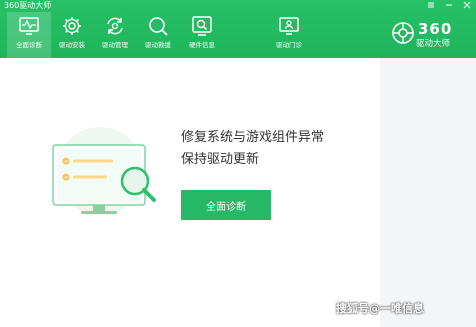 This screenshot has height=327, width=476. I want to click on refresh-gear-icon, so click(115, 26).